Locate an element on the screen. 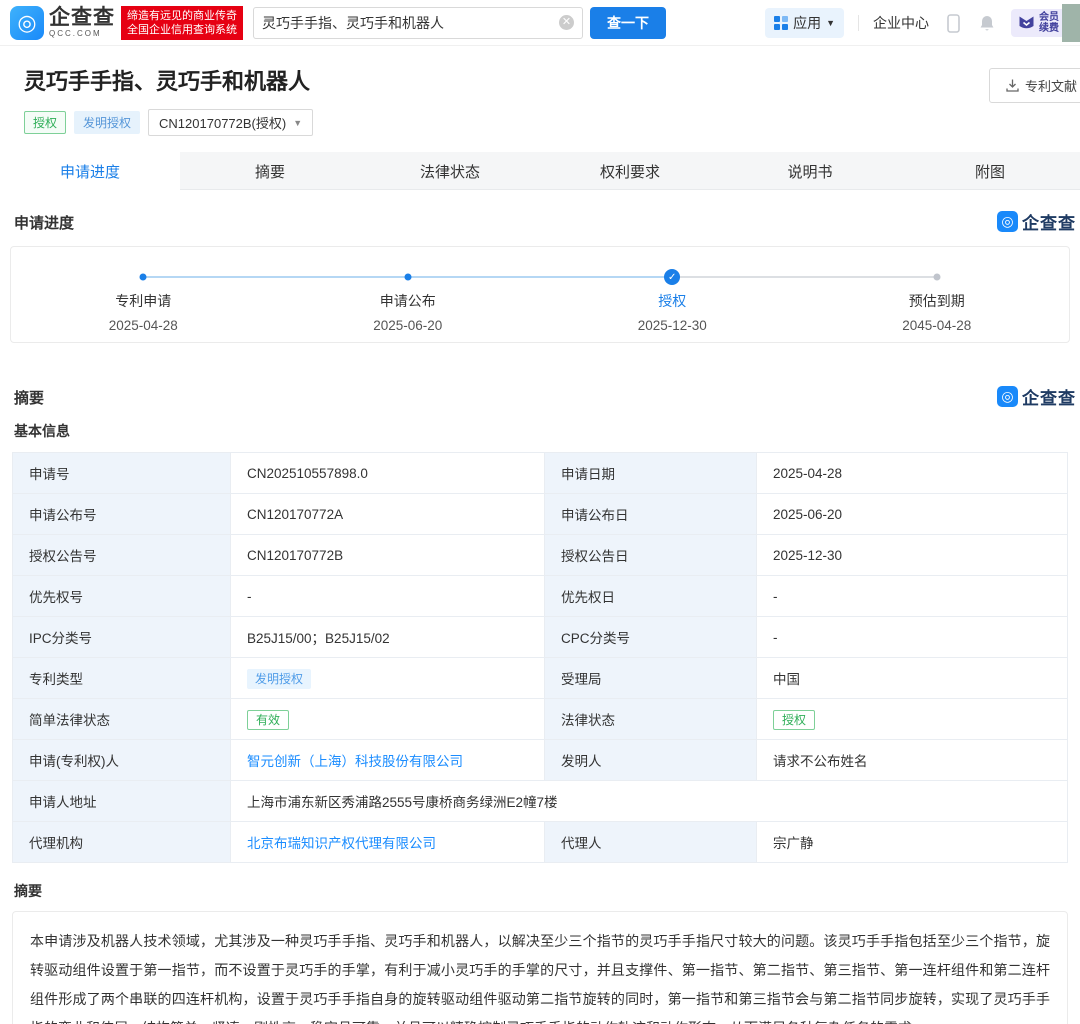  tab-abstract: 摘要 is located at coordinates (270, 171).